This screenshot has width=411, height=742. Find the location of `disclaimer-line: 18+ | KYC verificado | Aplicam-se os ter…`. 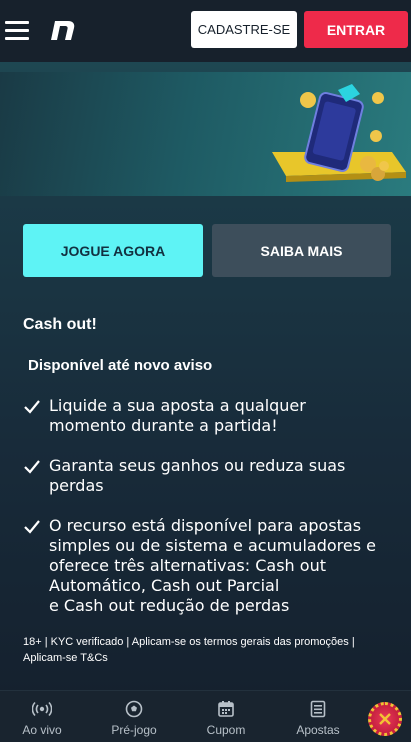

disclaimer-line: 18+ | KYC verificado | Aplicam-se os ter… is located at coordinates (189, 642).